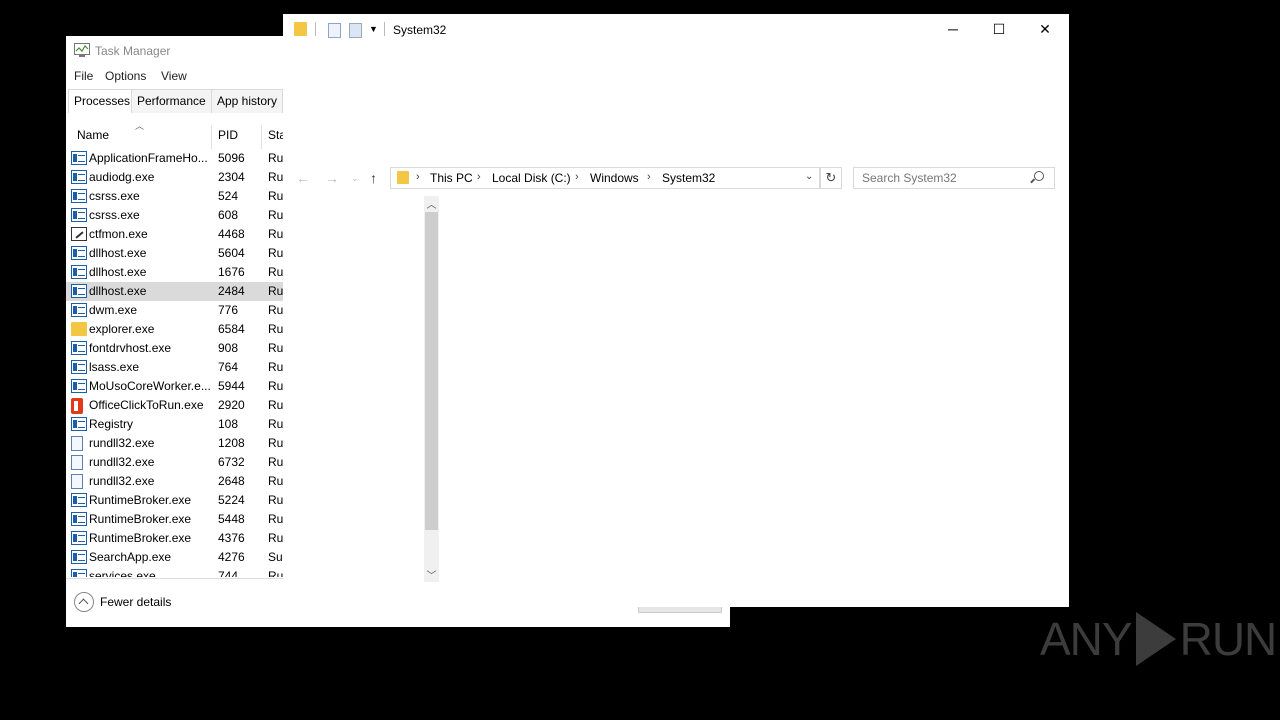  What do you see at coordinates (231, 405) in the screenshot?
I see `process-pid: 2920` at bounding box center [231, 405].